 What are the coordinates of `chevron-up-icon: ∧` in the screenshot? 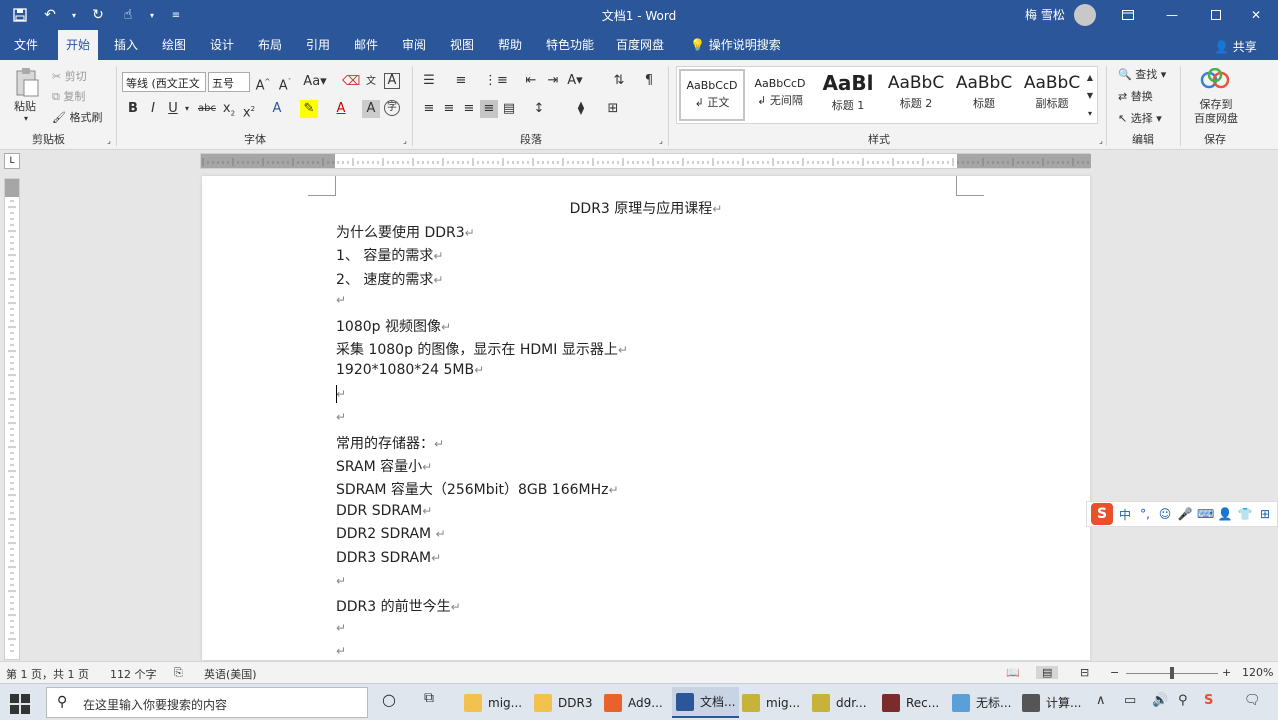 It's located at (1101, 700).